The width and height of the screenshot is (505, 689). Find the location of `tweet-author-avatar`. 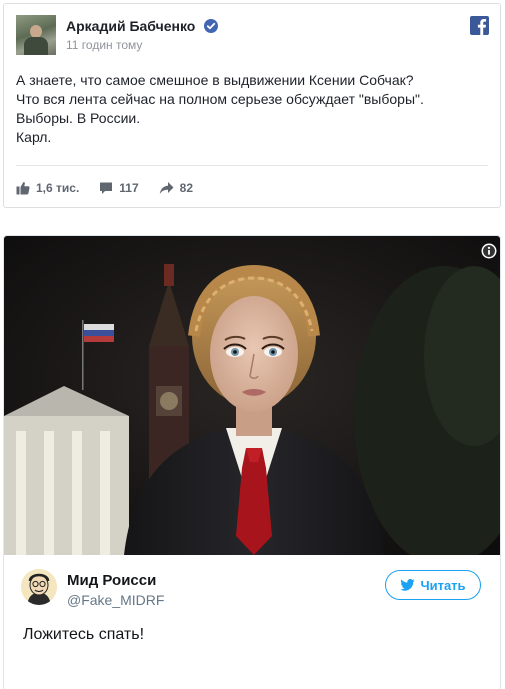

tweet-author-avatar is located at coordinates (39, 587).